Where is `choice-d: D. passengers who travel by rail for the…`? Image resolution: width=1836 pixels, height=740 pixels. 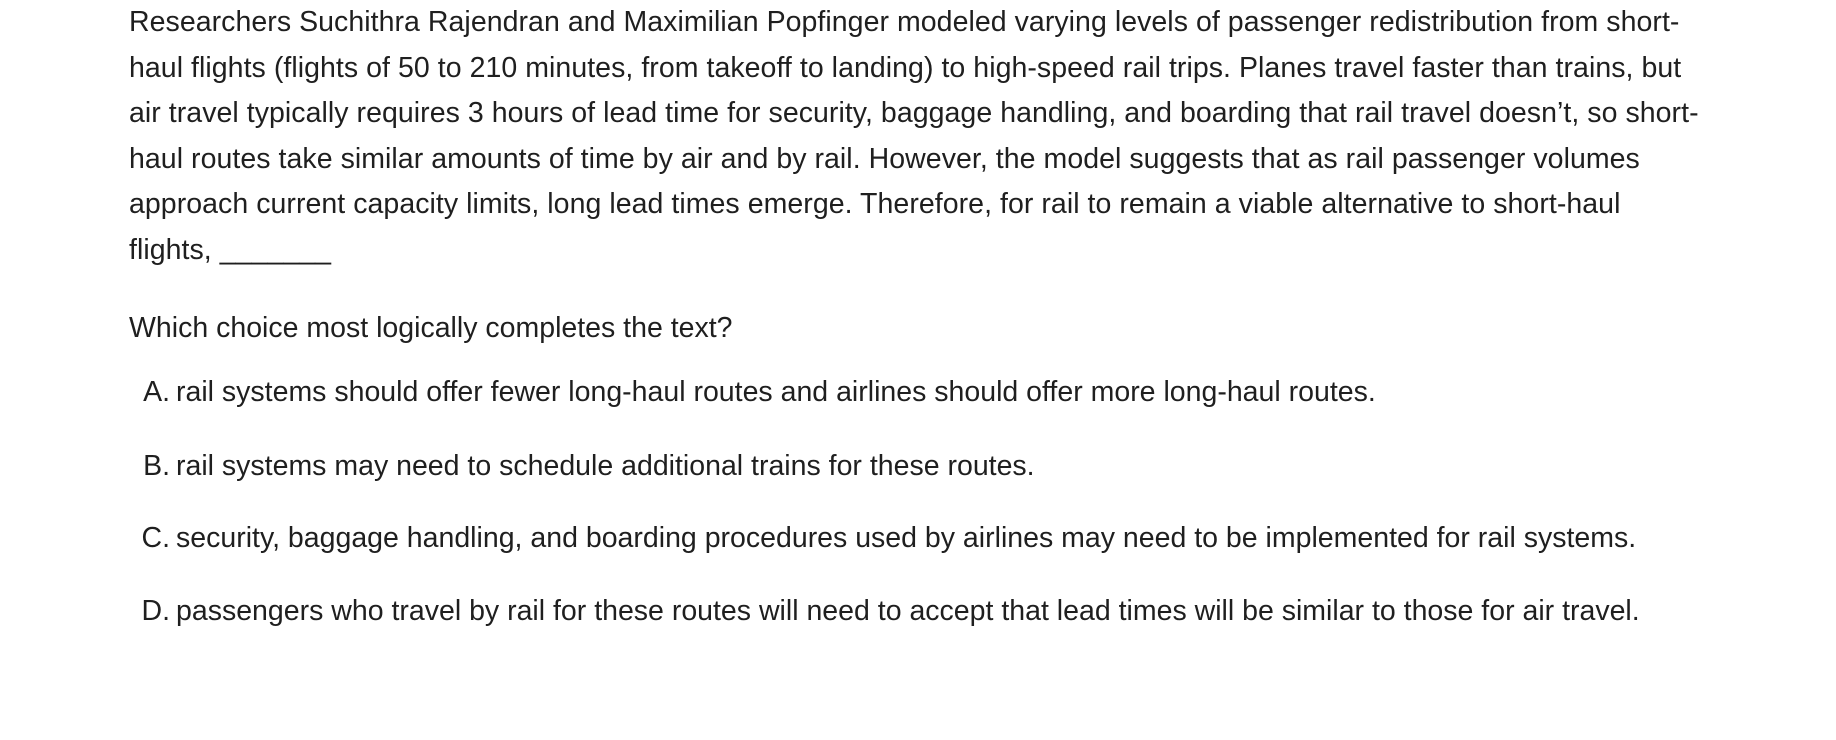 choice-d: D. passengers who travel by rail for the… is located at coordinates (918, 612).